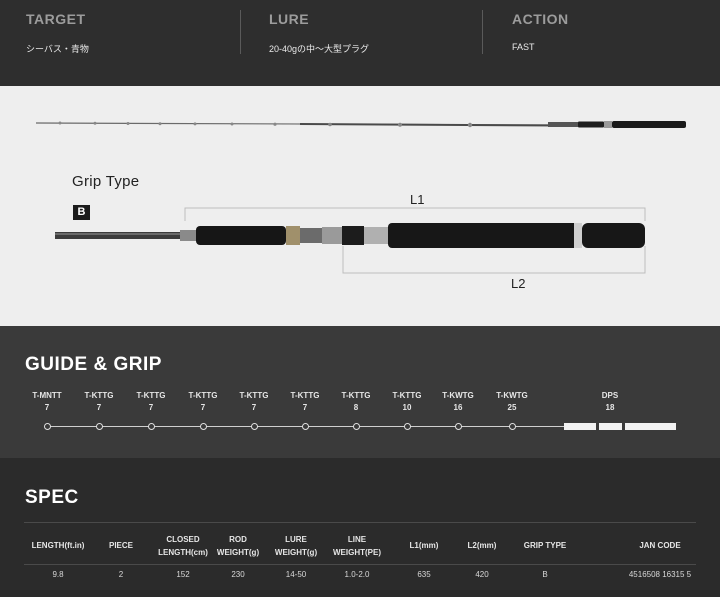 This screenshot has height=597, width=720. What do you see at coordinates (523, 47) in the screenshot?
I see `action-value: FAST` at bounding box center [523, 47].